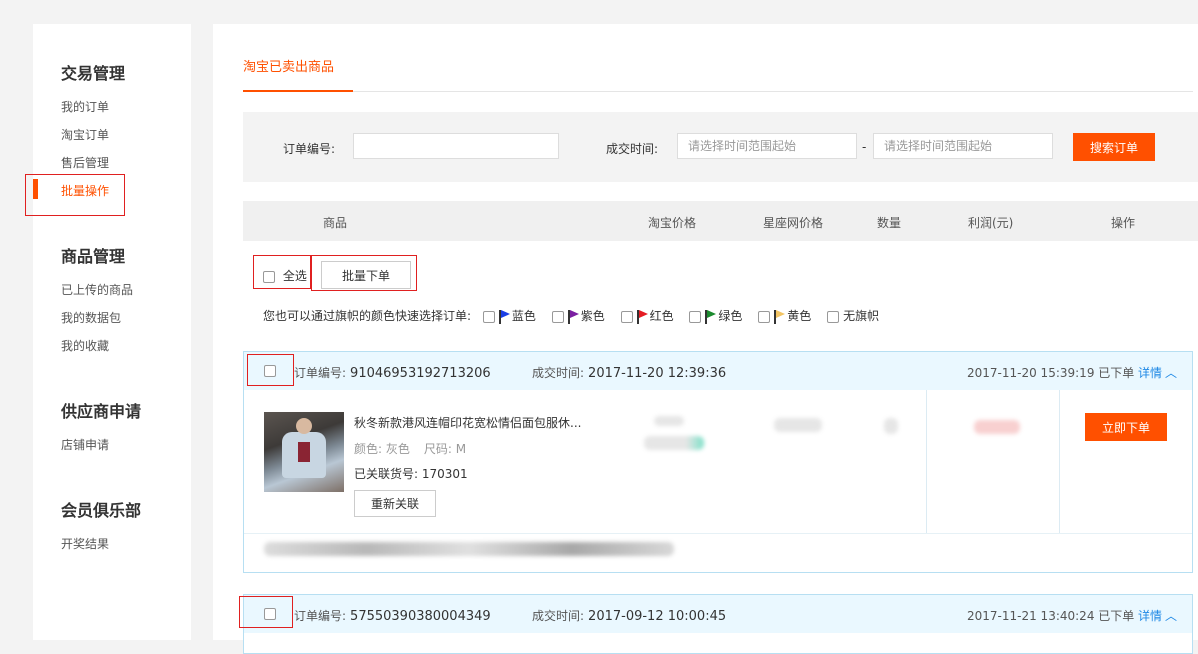 The height and width of the screenshot is (654, 1198). What do you see at coordinates (420, 373) in the screenshot?
I see `order-no-value: 91046953192713206` at bounding box center [420, 373].